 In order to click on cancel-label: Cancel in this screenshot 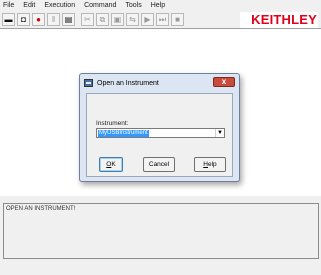, I will do `click(159, 164)`.